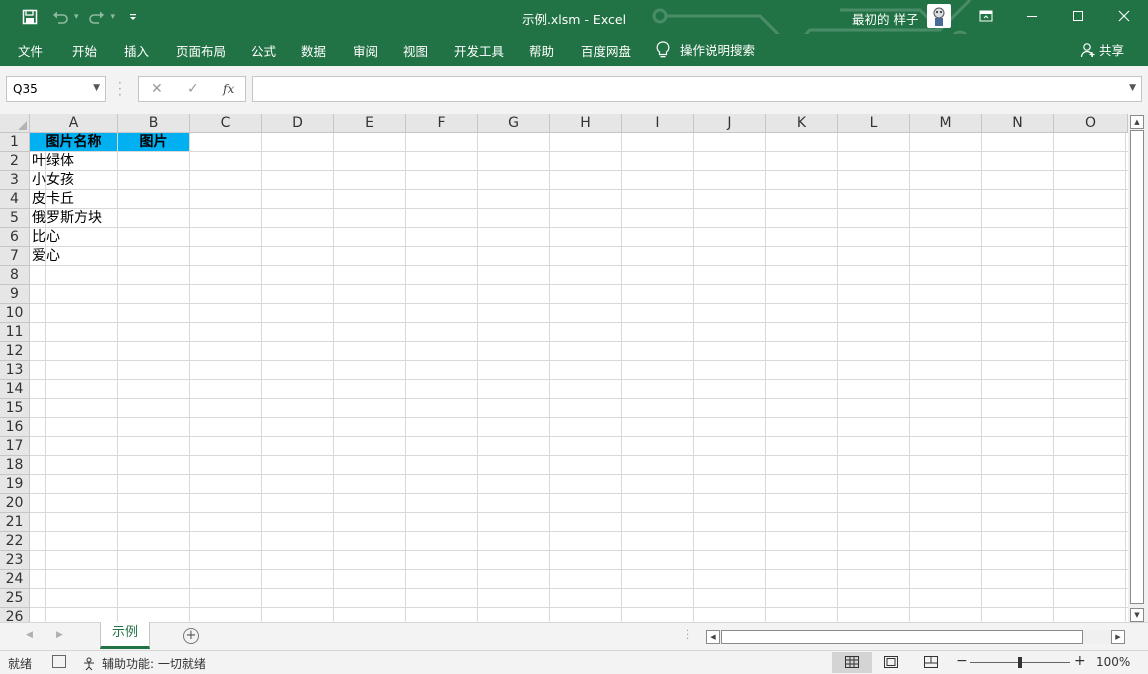 This screenshot has width=1148, height=674. Describe the element at coordinates (802, 123) in the screenshot. I see `column-header: K` at that location.